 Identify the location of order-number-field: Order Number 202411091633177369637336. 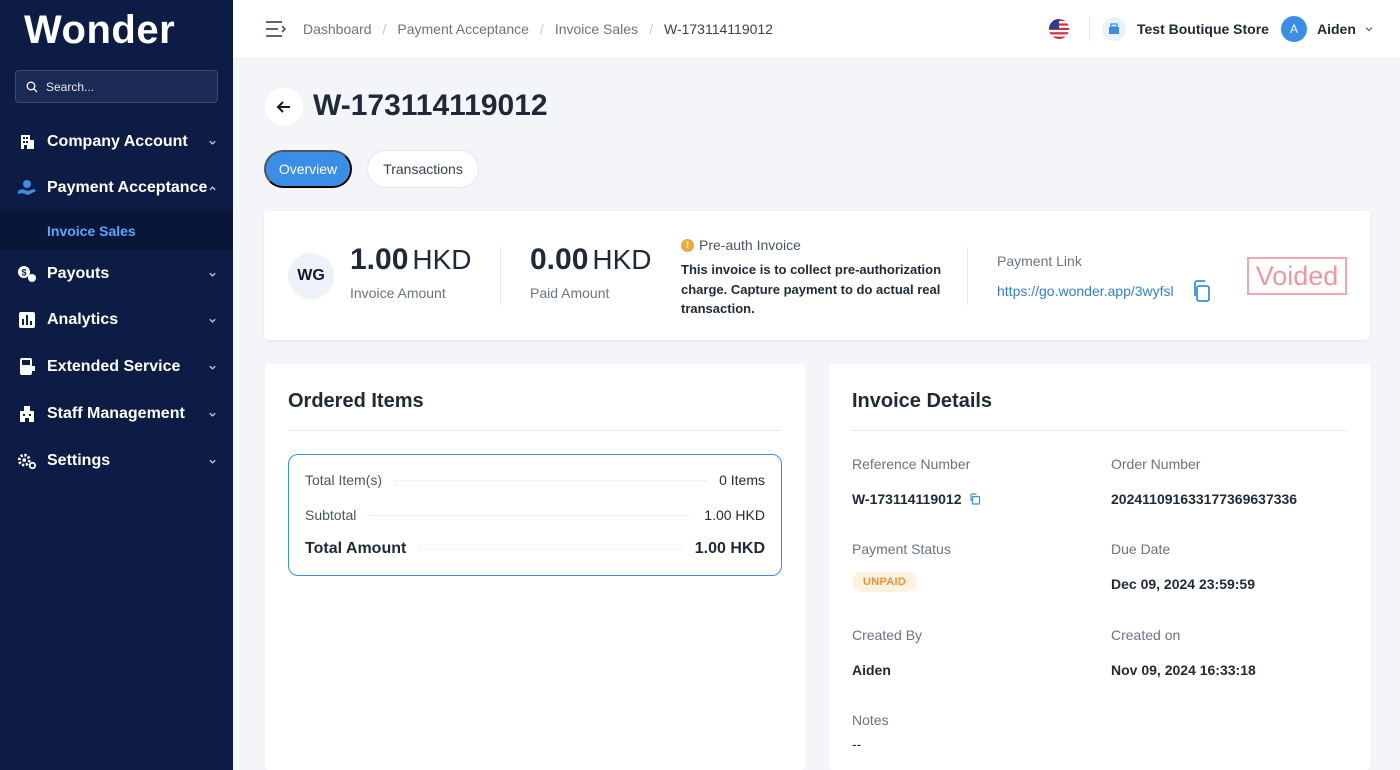
(1204, 481).